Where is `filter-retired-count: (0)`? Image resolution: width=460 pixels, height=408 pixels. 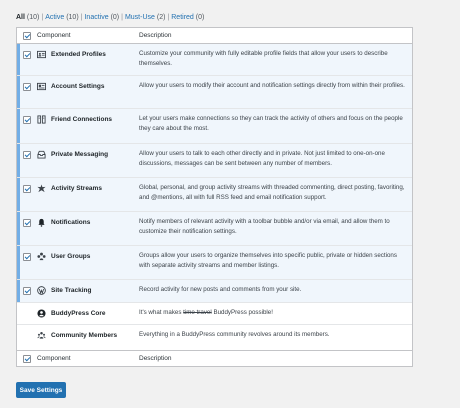
filter-retired-count: (0) is located at coordinates (200, 17).